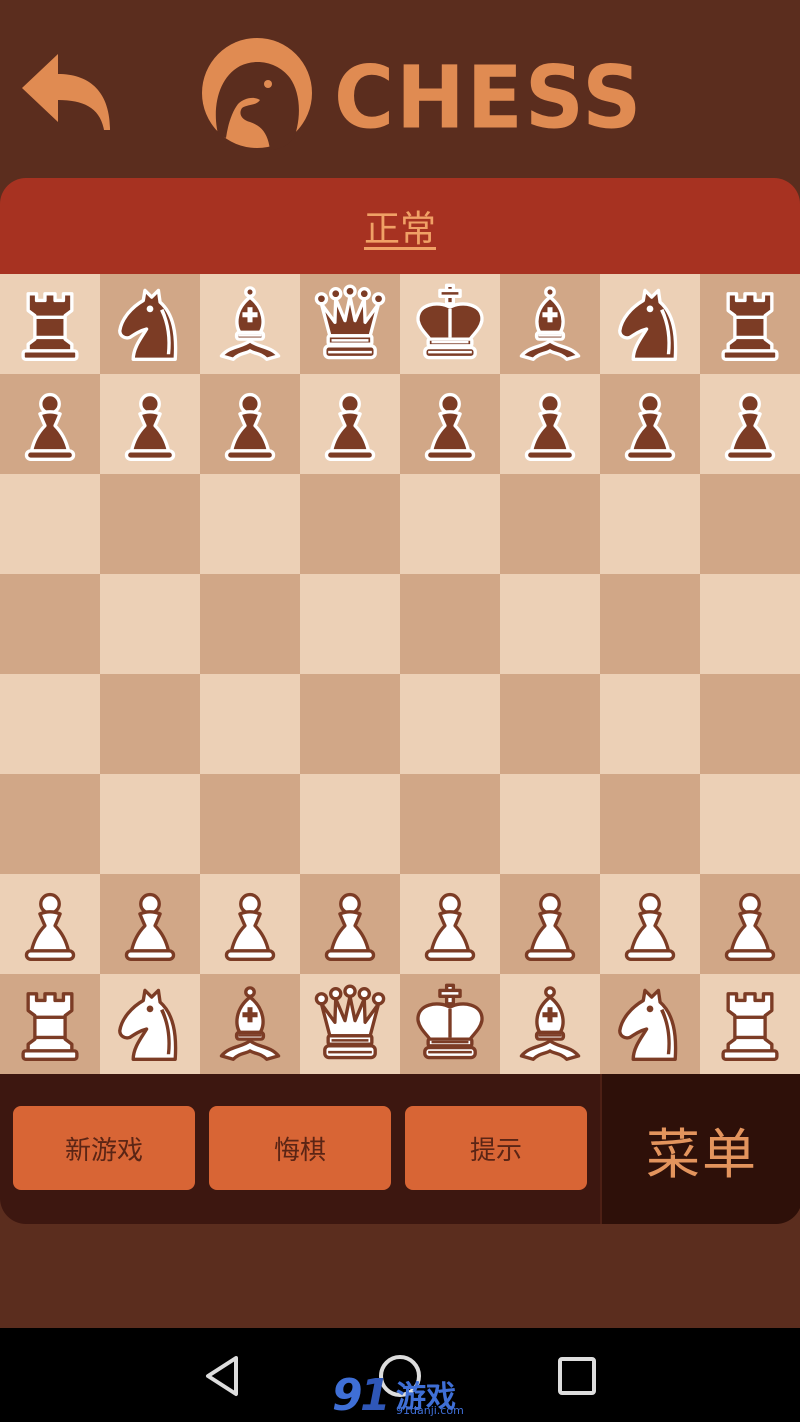 Image resolution: width=800 pixels, height=1422 pixels. I want to click on board-square-b6, so click(150, 524).